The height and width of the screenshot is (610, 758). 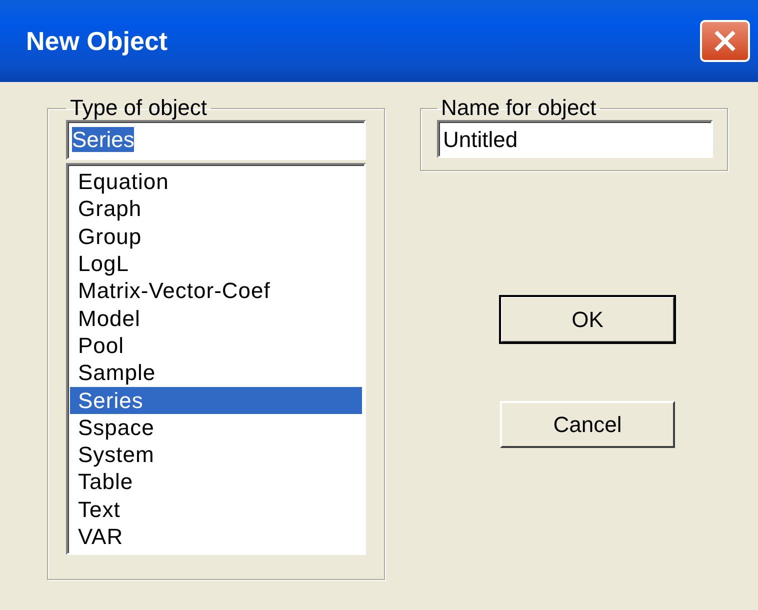 What do you see at coordinates (138, 108) in the screenshot?
I see `group-label: Type of object` at bounding box center [138, 108].